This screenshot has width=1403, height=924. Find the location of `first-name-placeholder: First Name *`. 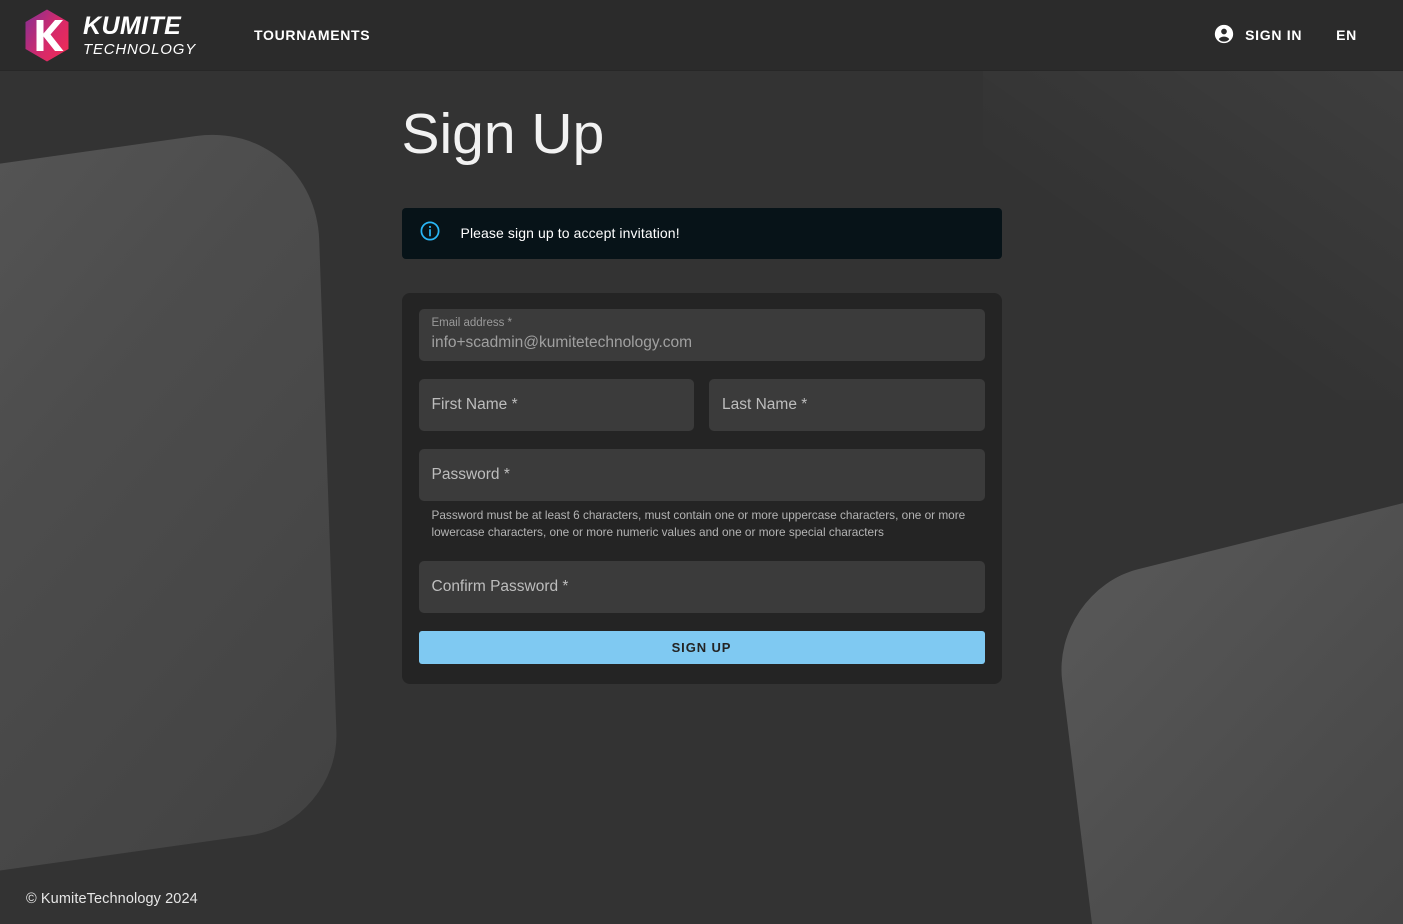

first-name-placeholder: First Name * is located at coordinates (474, 405).